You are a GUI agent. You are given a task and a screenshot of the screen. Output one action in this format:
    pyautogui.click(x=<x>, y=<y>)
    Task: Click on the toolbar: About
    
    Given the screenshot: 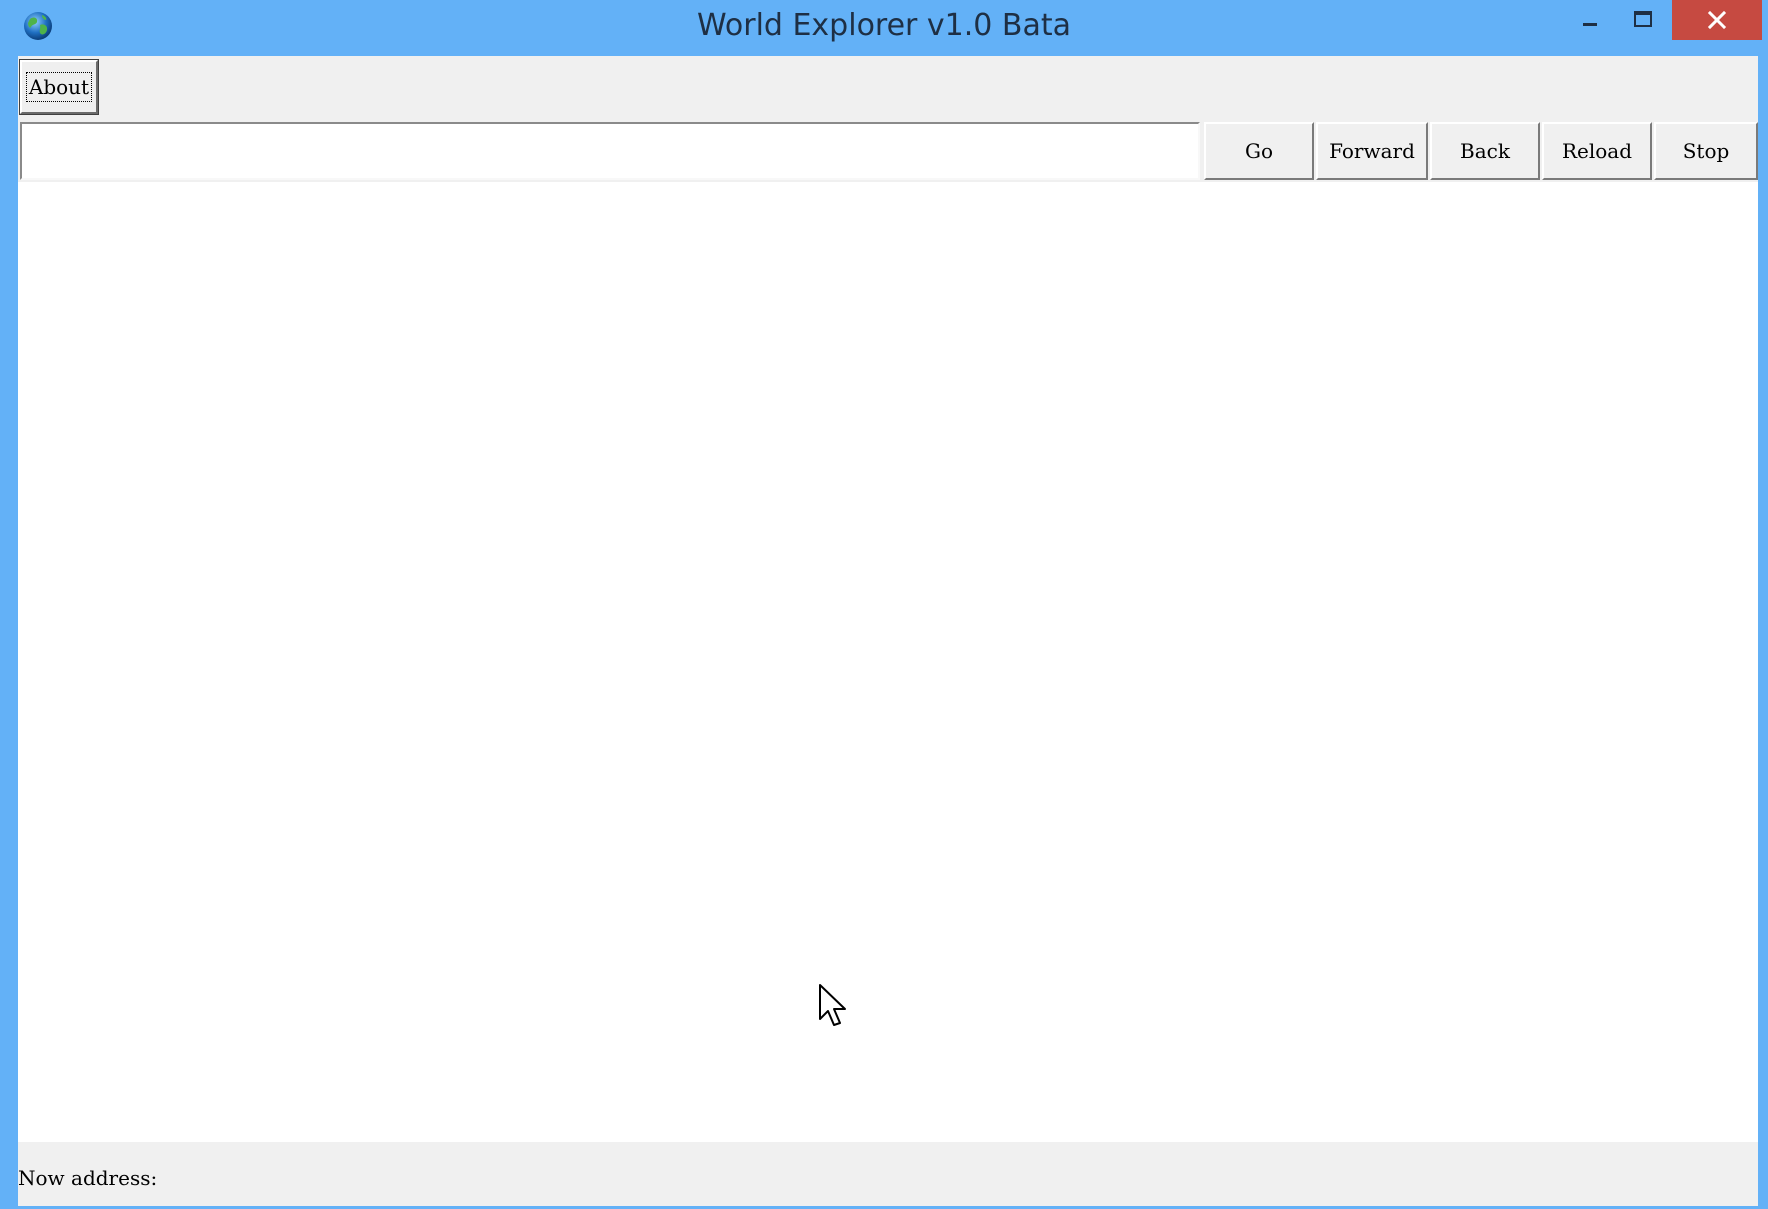 What is the action you would take?
    pyautogui.click(x=888, y=88)
    